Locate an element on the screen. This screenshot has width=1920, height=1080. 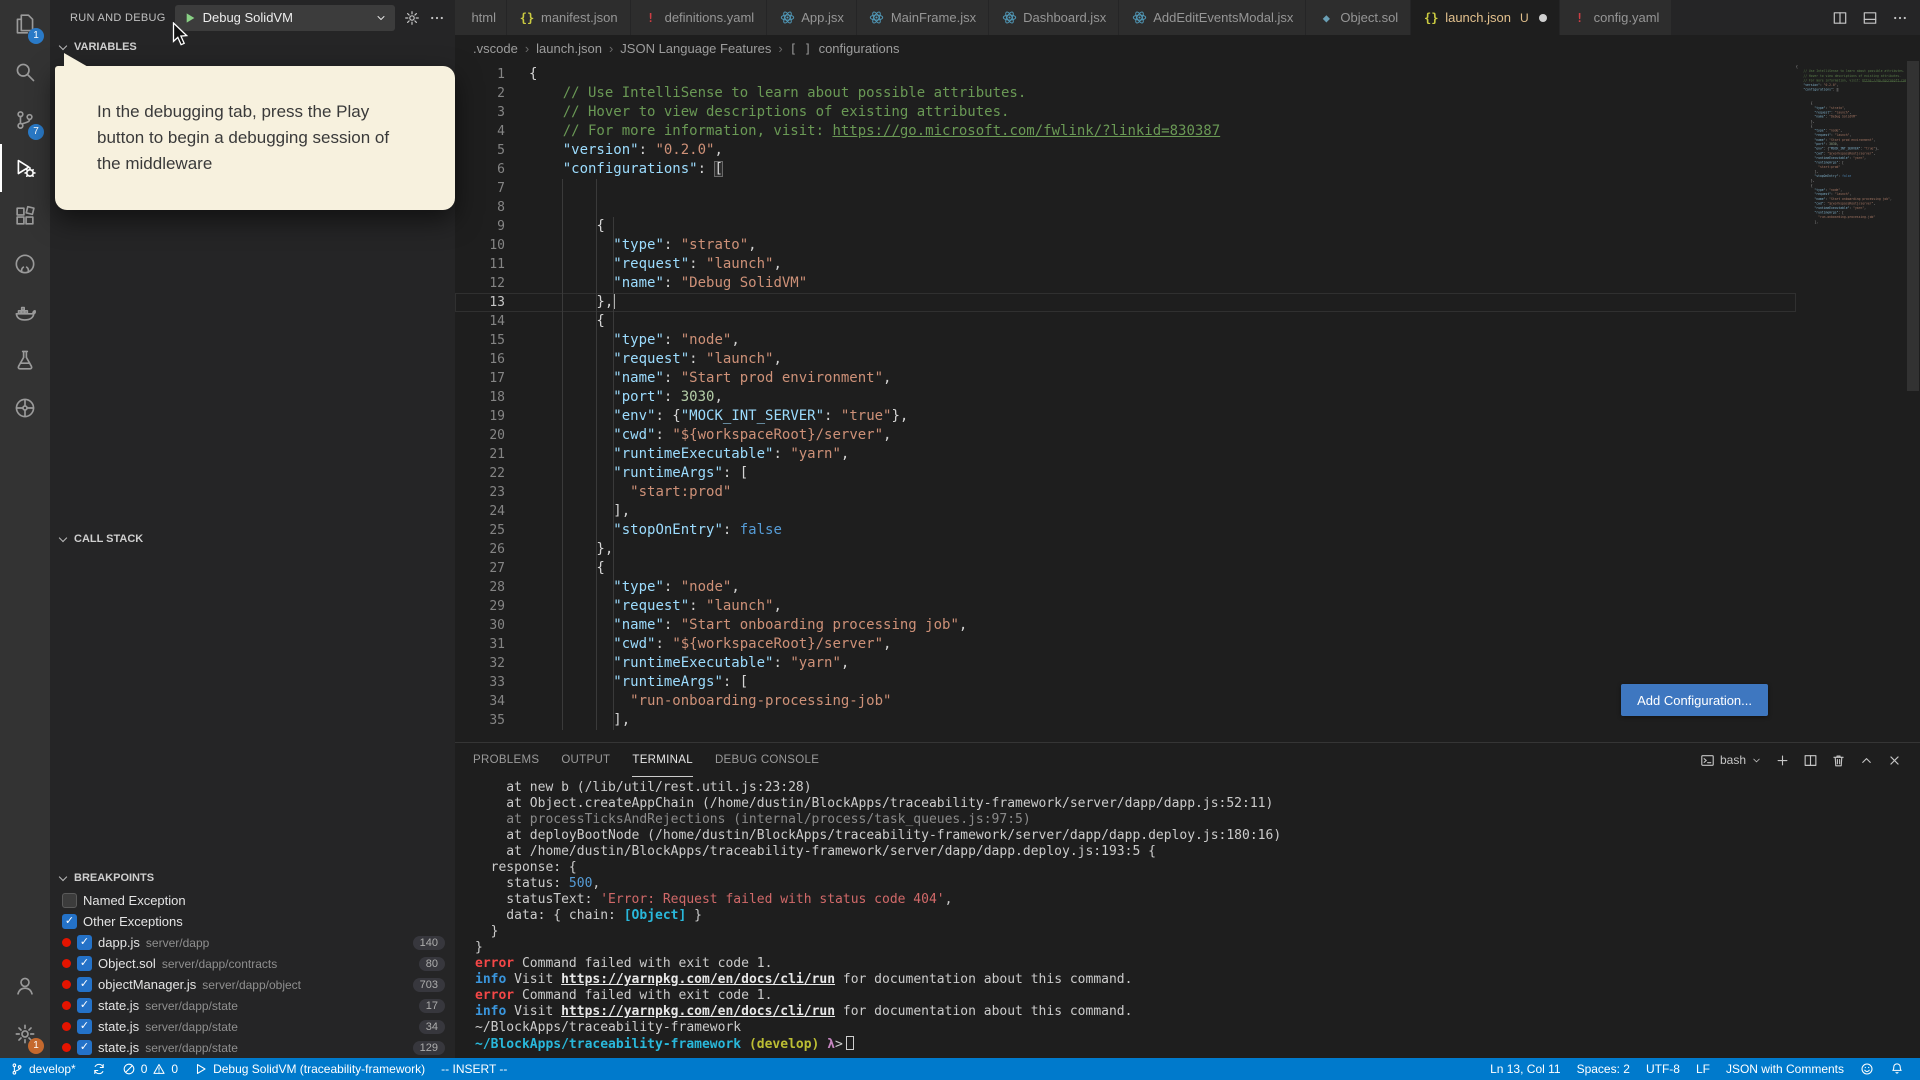
shell-selector: bash is located at coordinates (1731, 760).